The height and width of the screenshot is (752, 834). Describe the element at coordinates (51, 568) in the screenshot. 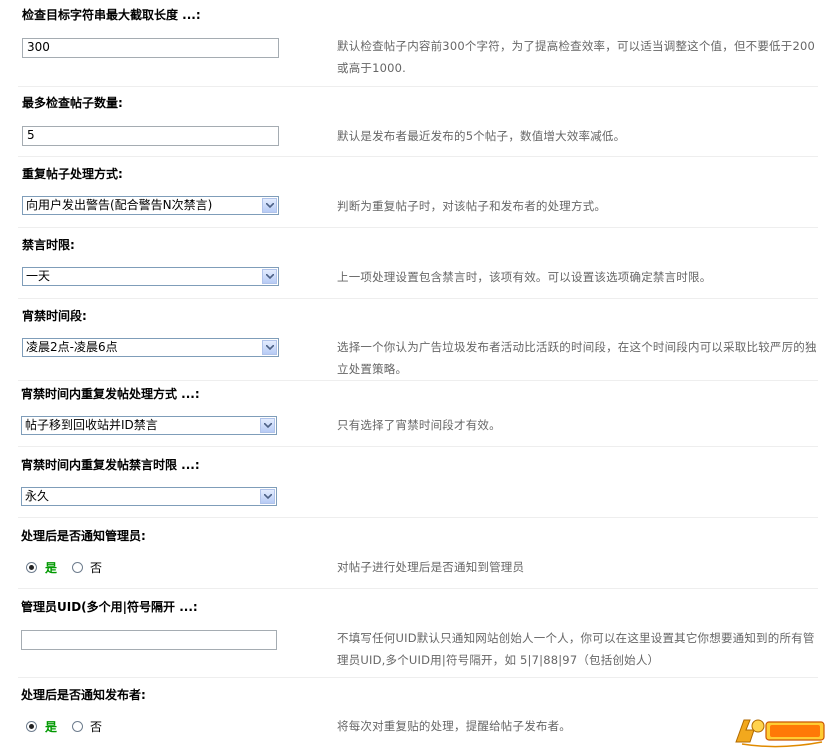

I see `notify-admin-yes-label: 是` at that location.